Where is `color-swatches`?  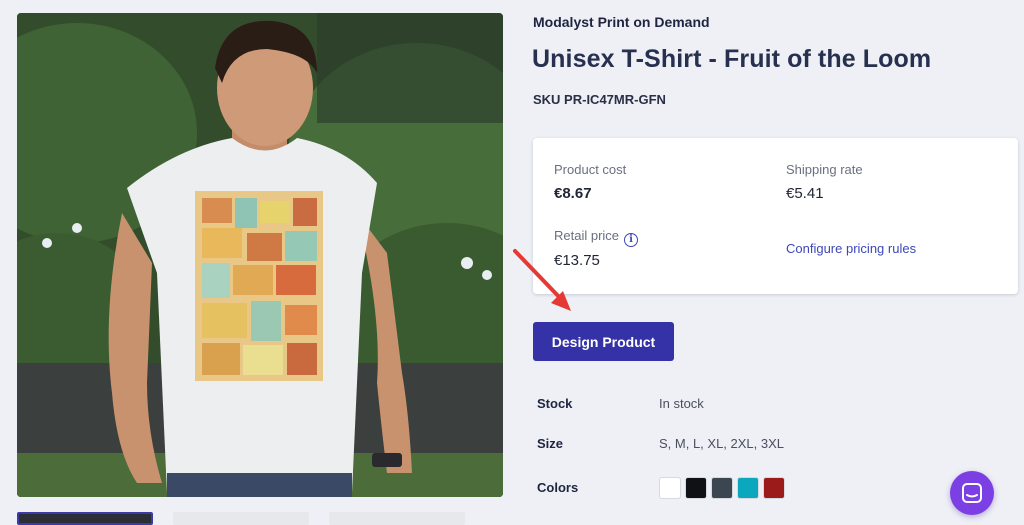 color-swatches is located at coordinates (722, 488).